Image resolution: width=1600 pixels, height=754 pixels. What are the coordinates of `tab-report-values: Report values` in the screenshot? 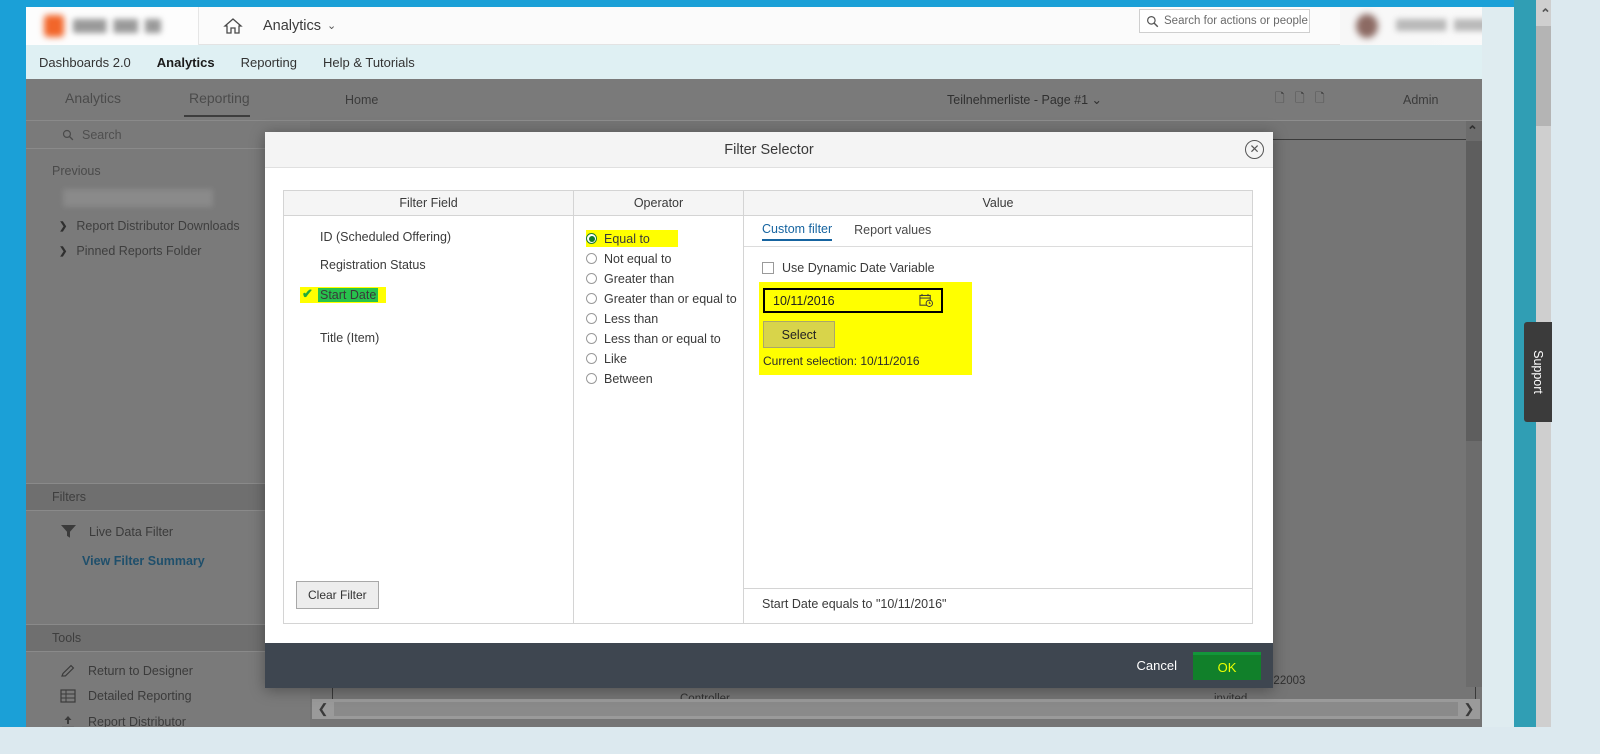 It's located at (892, 231).